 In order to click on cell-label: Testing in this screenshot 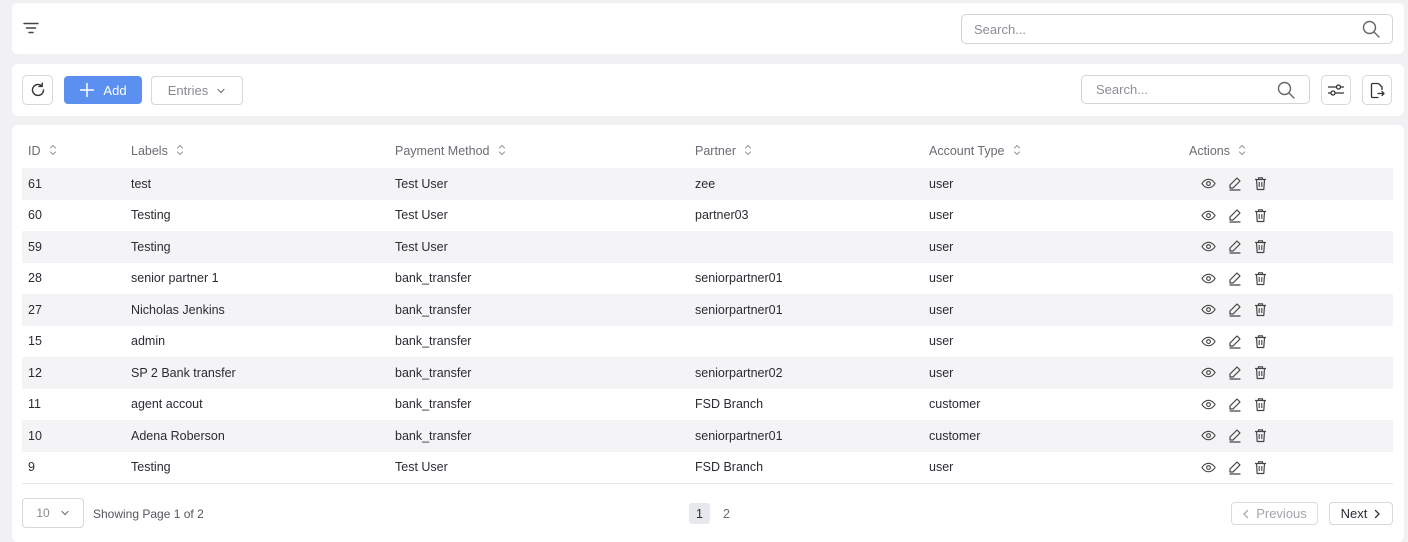, I will do `click(257, 467)`.